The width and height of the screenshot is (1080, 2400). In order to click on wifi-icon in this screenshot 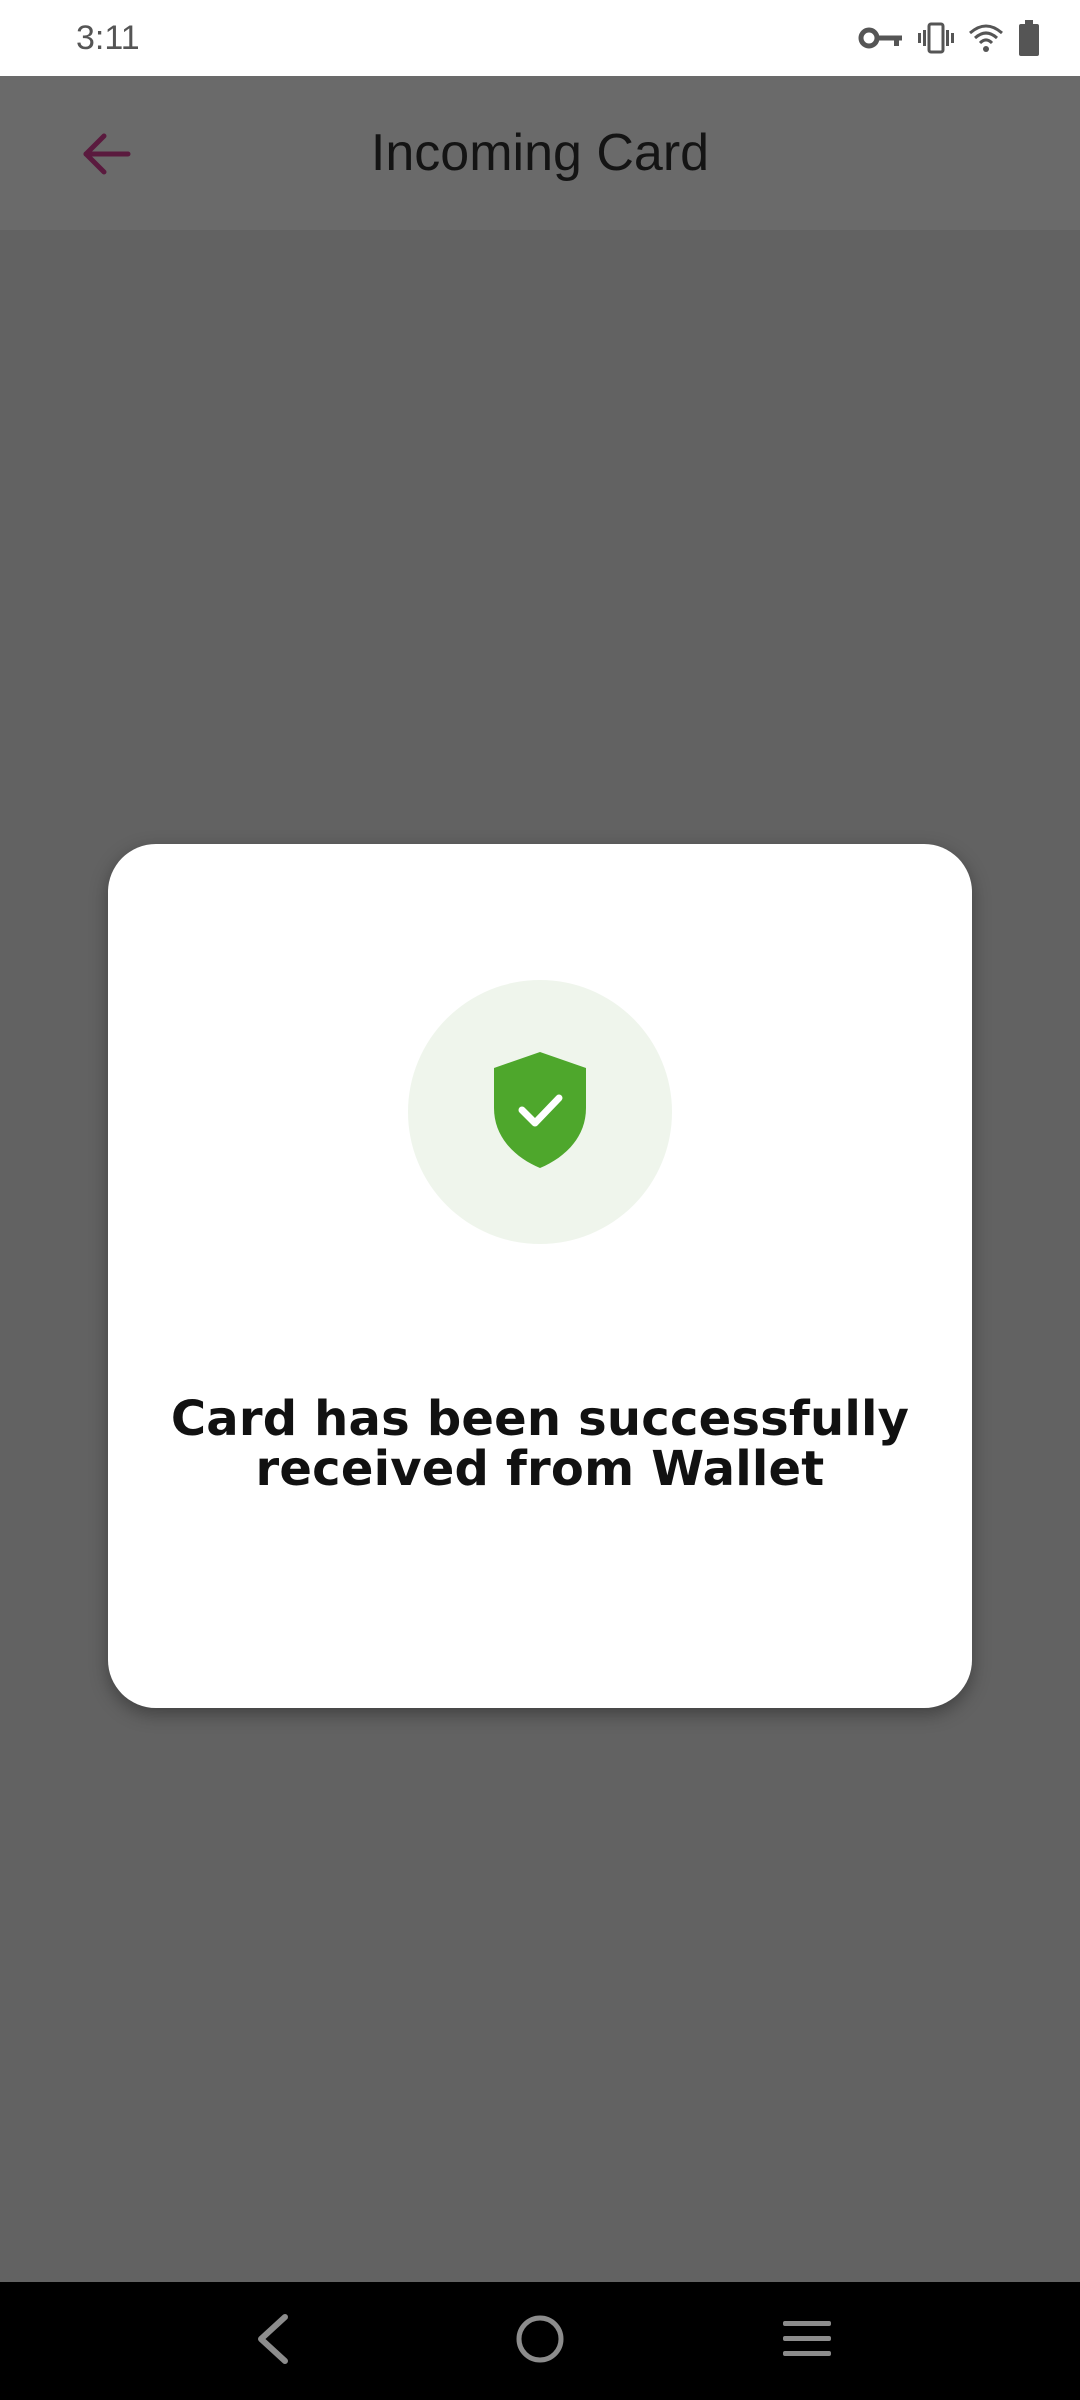, I will do `click(986, 38)`.